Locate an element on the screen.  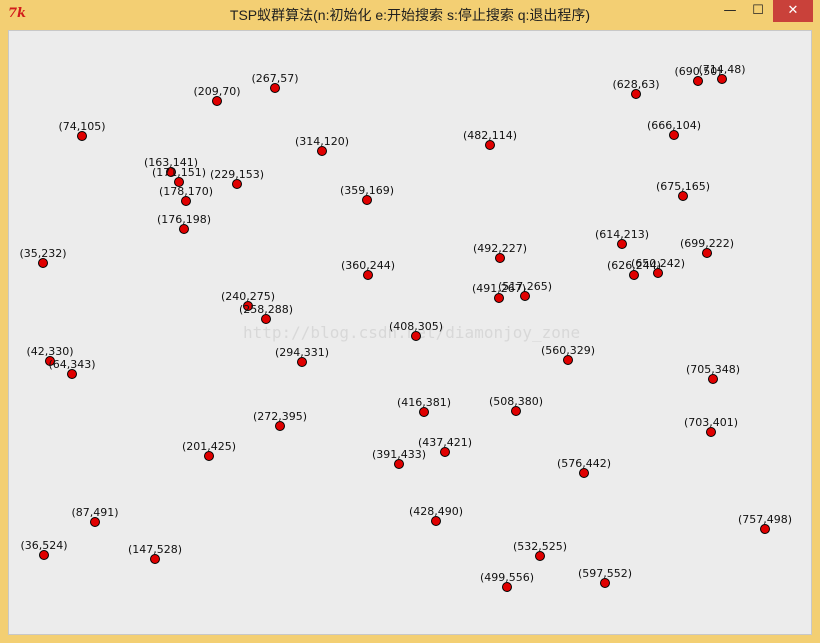
city-label: (201,425) is located at coordinates (209, 446).